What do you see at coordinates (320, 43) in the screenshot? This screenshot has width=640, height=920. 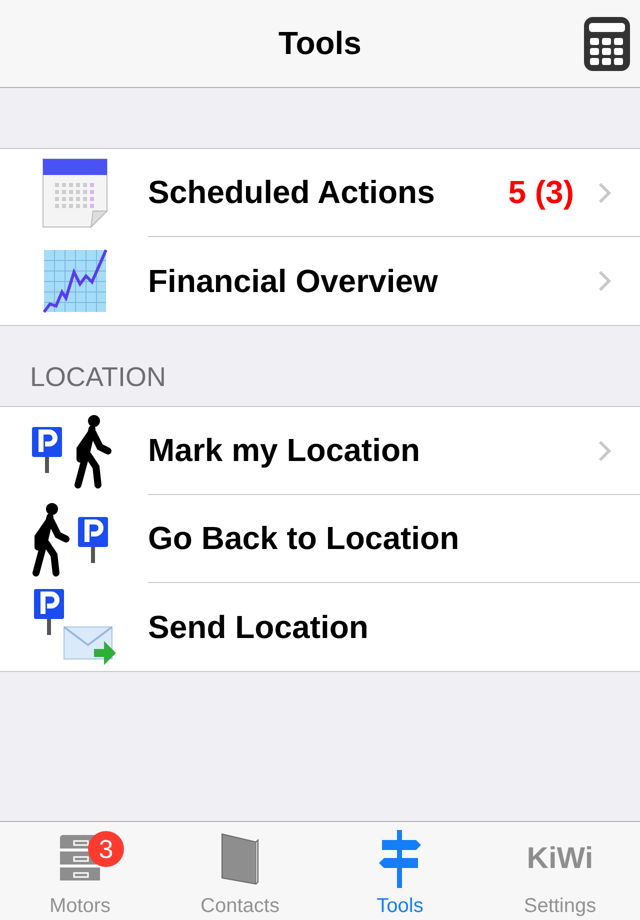 I see `nav-title: Tools` at bounding box center [320, 43].